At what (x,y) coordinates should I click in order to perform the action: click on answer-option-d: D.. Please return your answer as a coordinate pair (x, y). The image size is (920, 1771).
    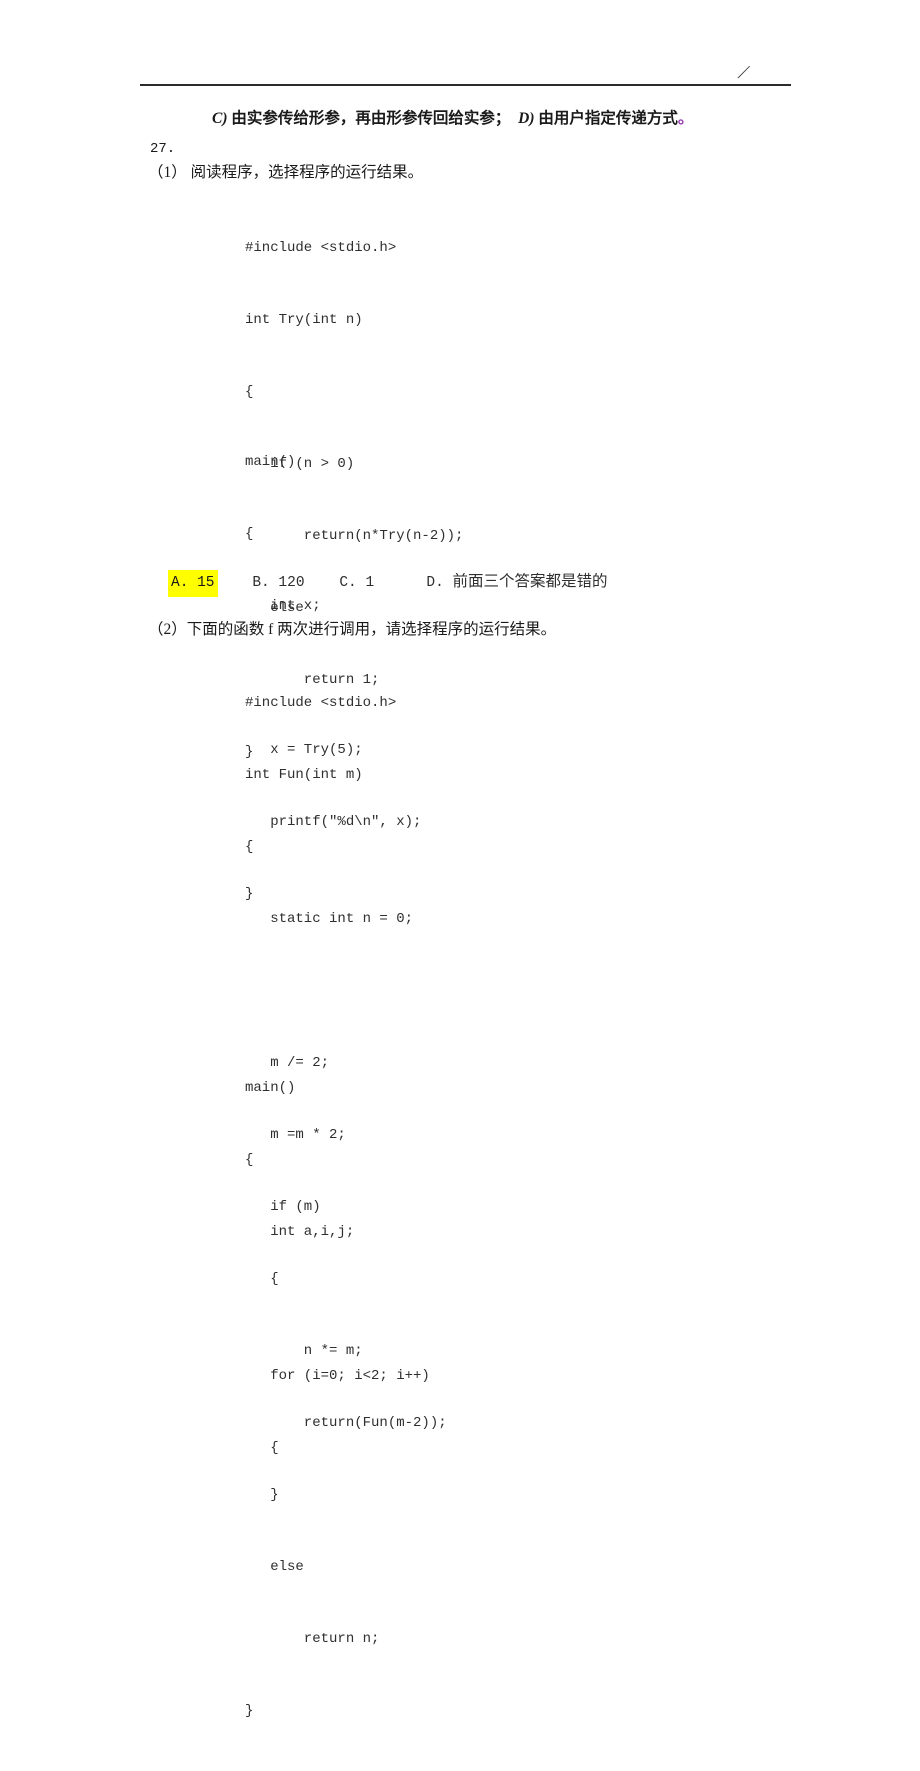
    Looking at the image, I should click on (434, 583).